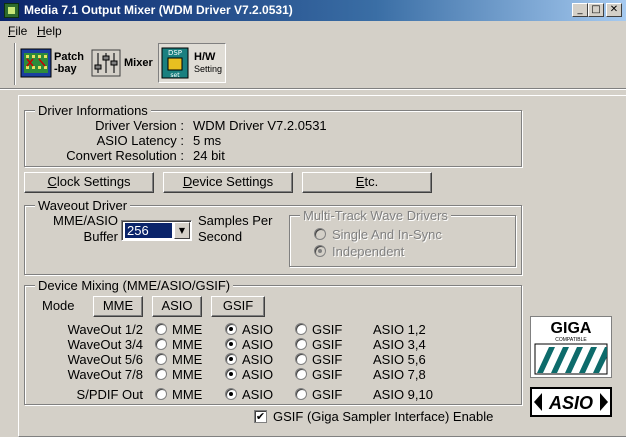  What do you see at coordinates (85, 220) in the screenshot?
I see `buffer-label-1: MME/ASIO` at bounding box center [85, 220].